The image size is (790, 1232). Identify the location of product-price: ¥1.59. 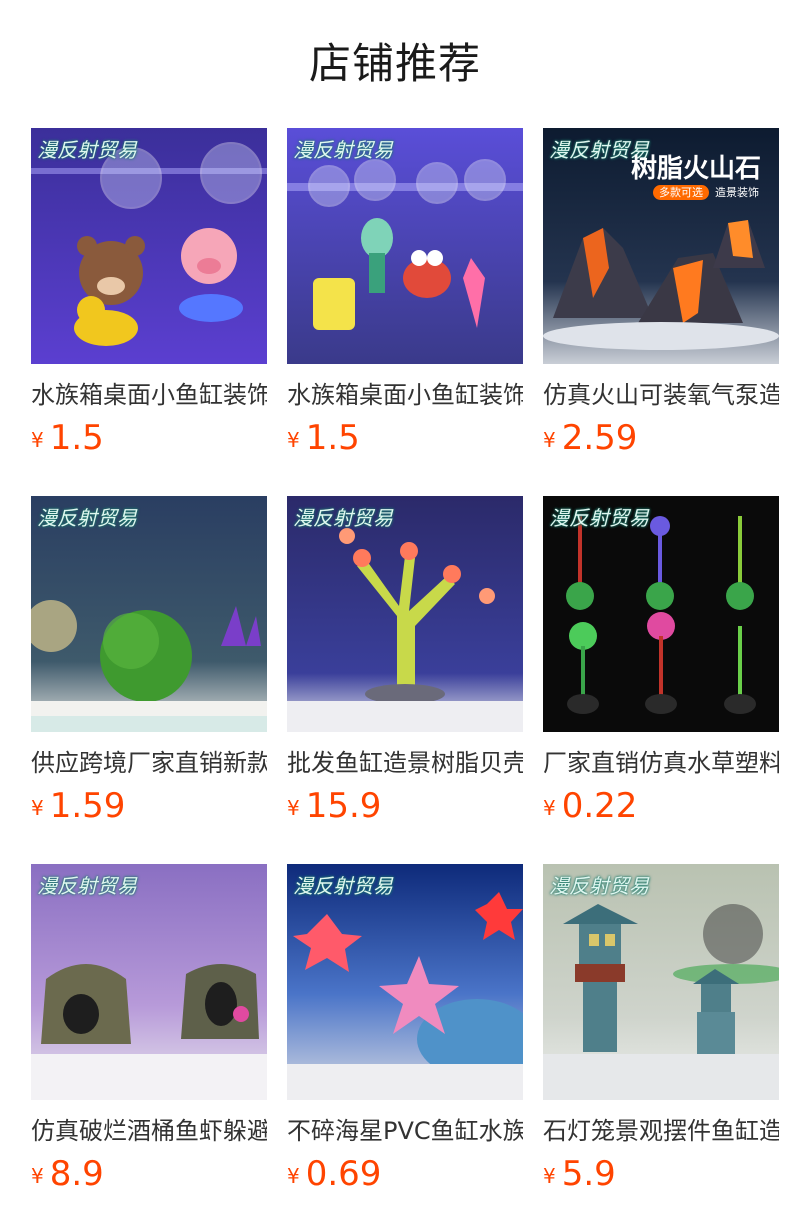
(78, 806).